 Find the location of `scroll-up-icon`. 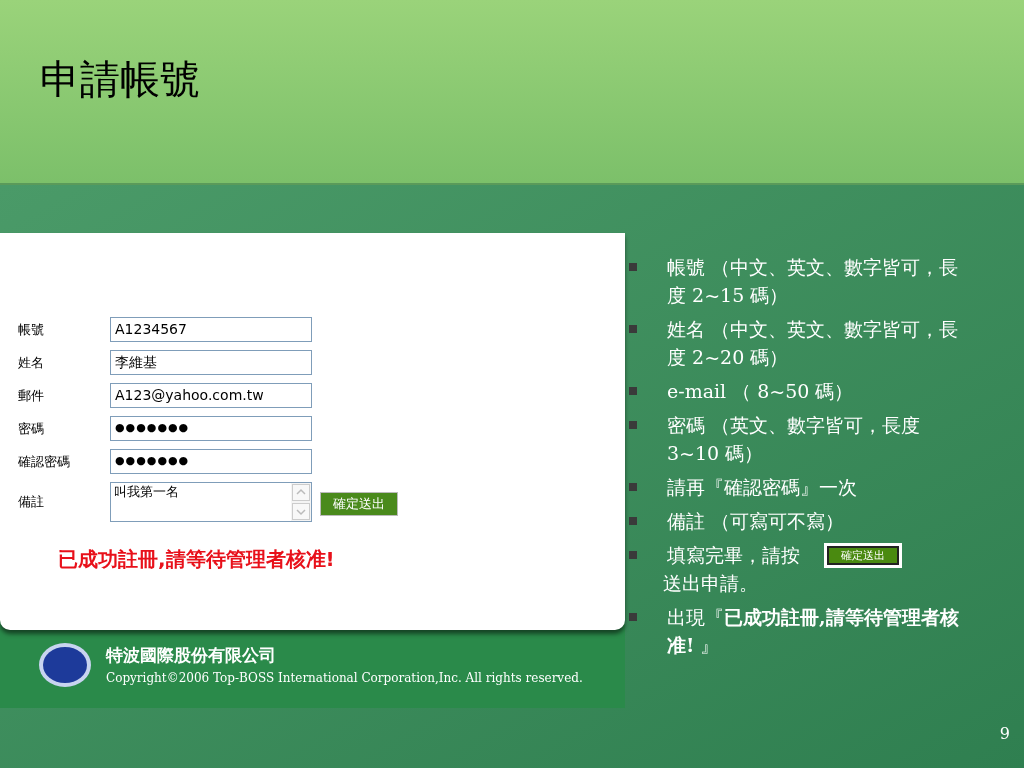

scroll-up-icon is located at coordinates (301, 492).